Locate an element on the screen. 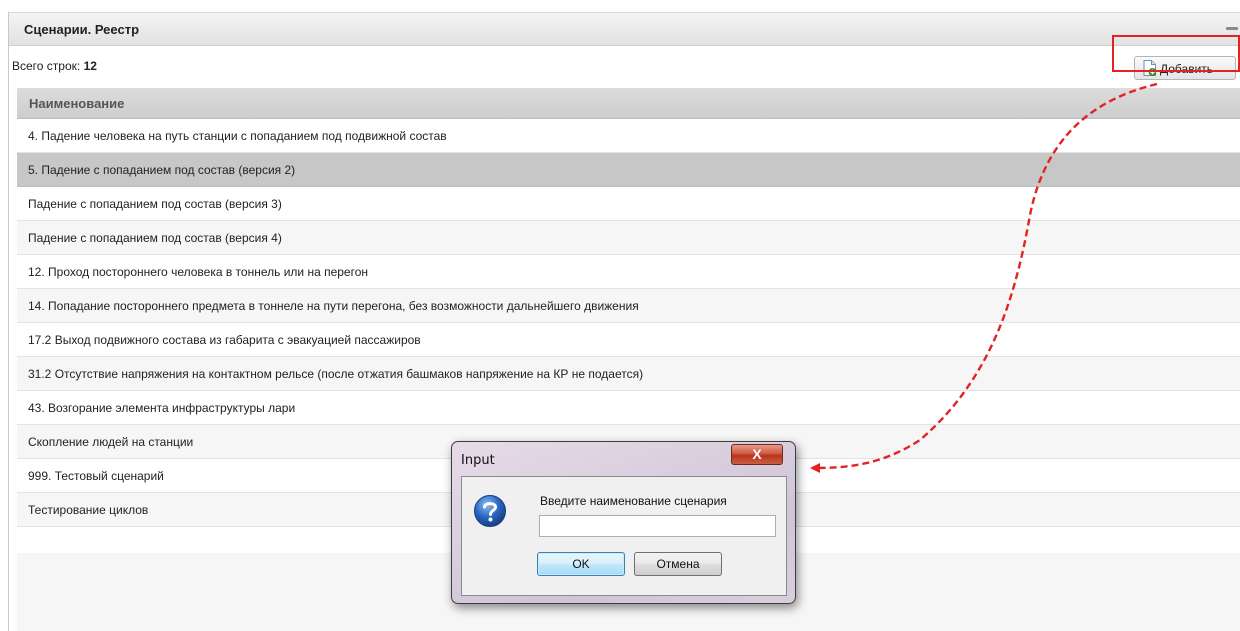 The image size is (1240, 631). panel-title: Сценарии. Реестр is located at coordinates (82, 29).